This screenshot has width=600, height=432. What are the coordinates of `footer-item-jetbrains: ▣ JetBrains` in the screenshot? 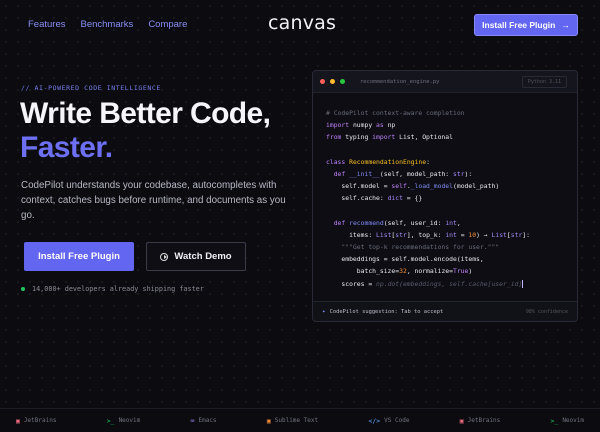 It's located at (36, 421).